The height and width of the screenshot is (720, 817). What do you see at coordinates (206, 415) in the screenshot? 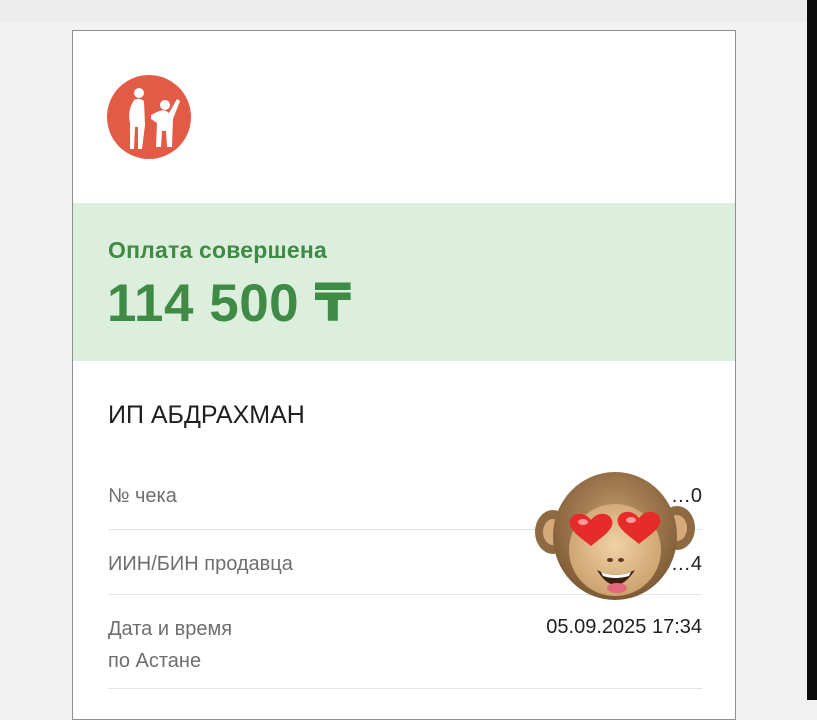
I see `merchant-name: ИП АБДРАХМАН` at bounding box center [206, 415].